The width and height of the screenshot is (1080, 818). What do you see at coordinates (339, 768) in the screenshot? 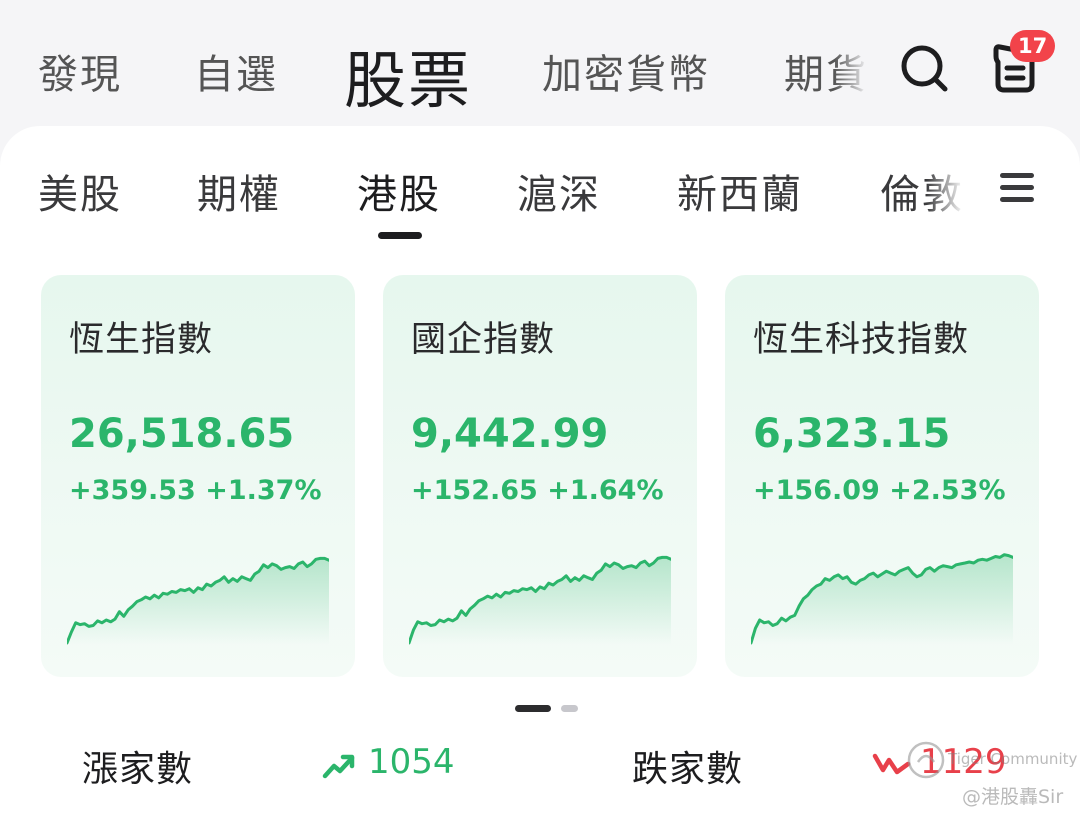
I see `trend-up-icon` at bounding box center [339, 768].